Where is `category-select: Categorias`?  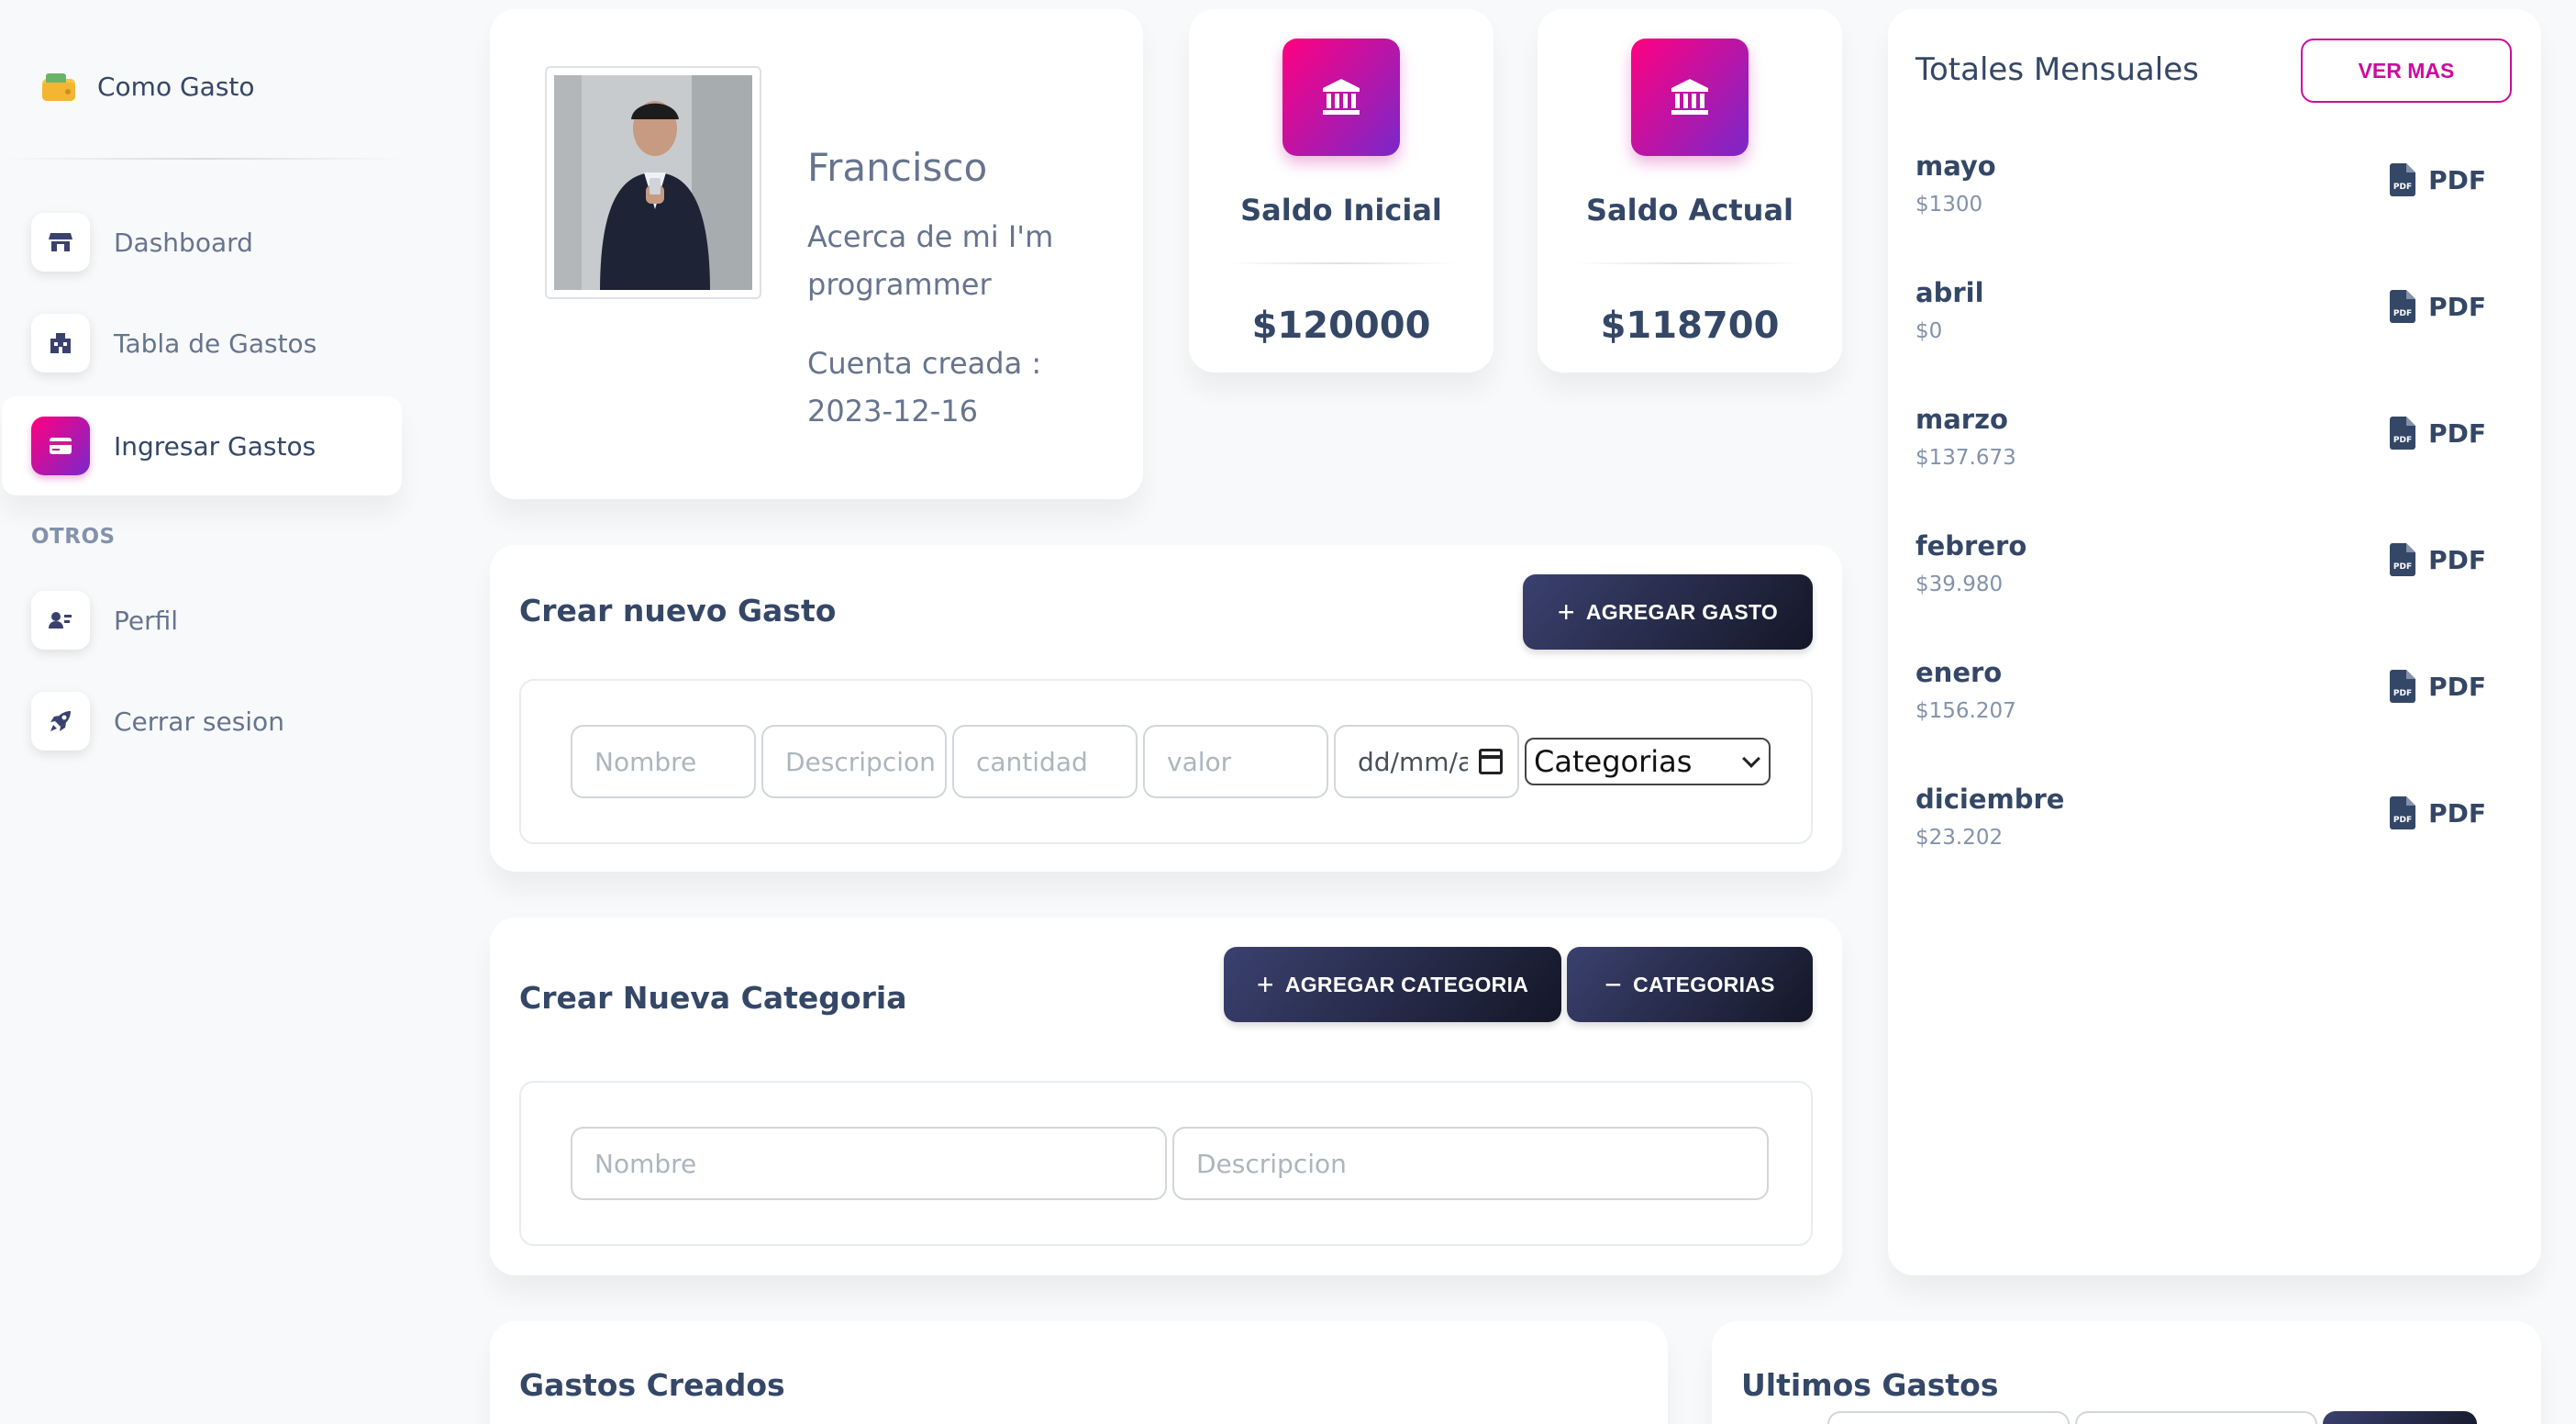
category-select: Categorias is located at coordinates (1648, 761).